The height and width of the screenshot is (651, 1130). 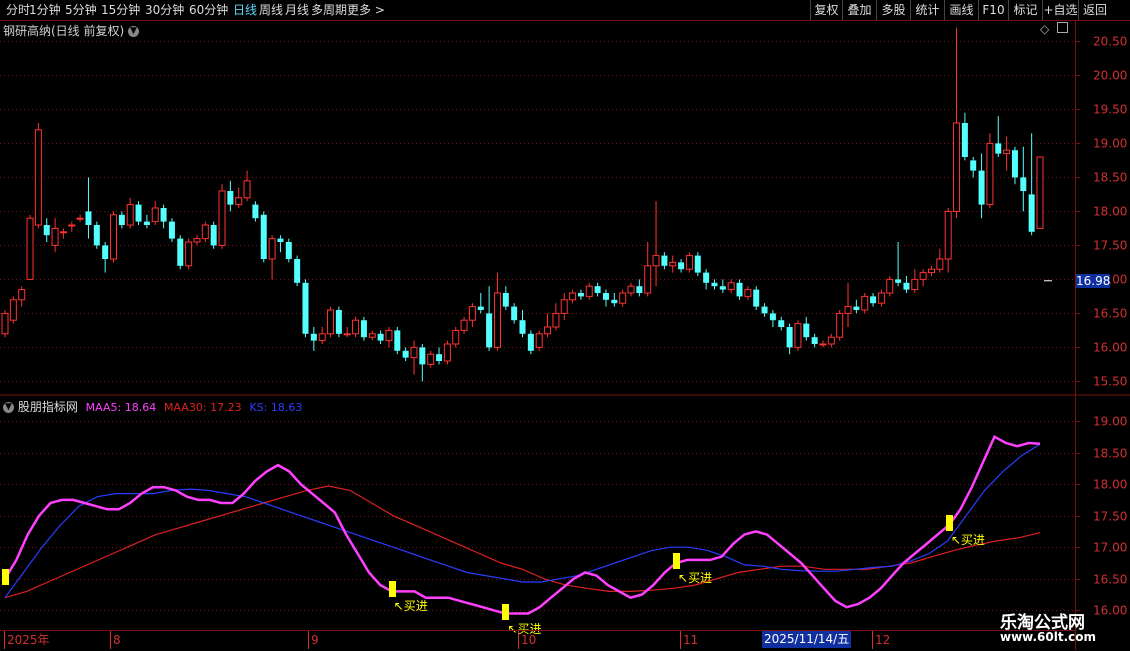 I want to click on price-label: 20.00, so click(x=1110, y=76).